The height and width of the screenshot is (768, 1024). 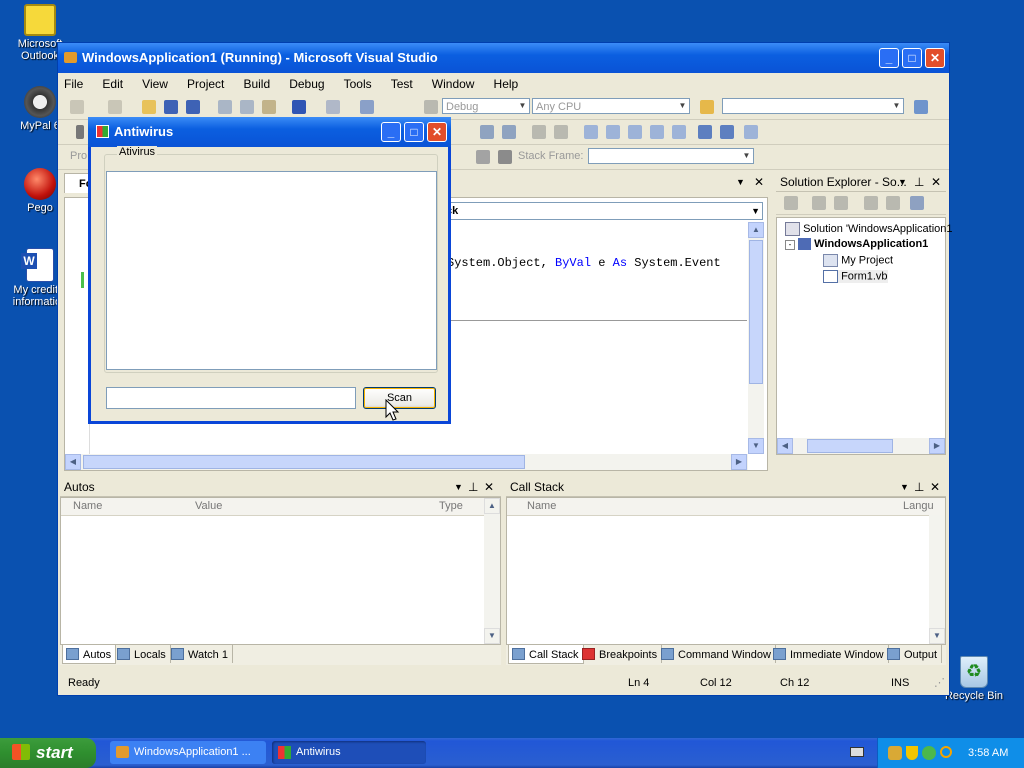 What do you see at coordinates (727, 132) in the screenshot?
I see `next-bookmark-doc-icon` at bounding box center [727, 132].